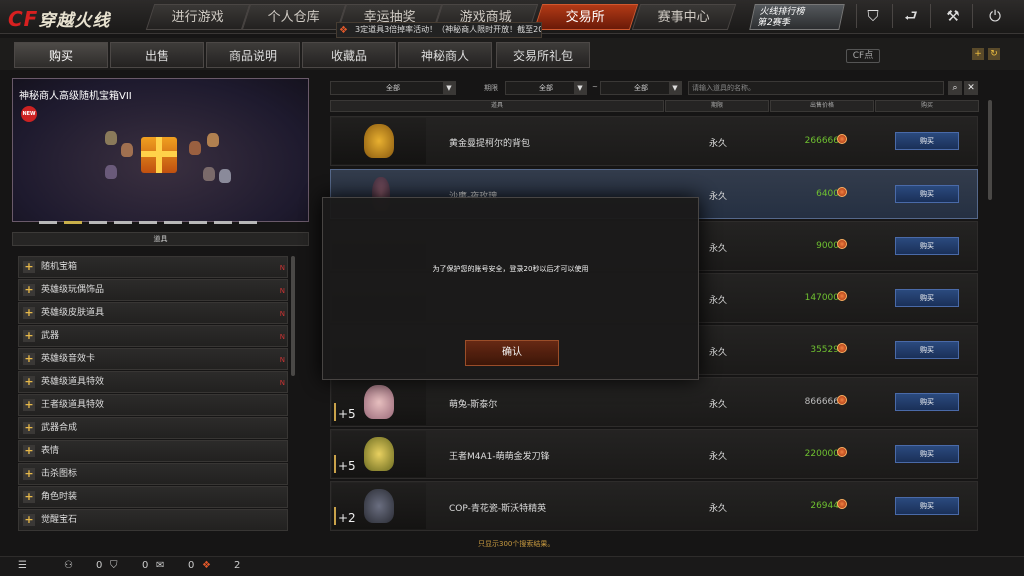  What do you see at coordinates (473, 405) in the screenshot?
I see `item-name: 萌兔-斯泰尔` at bounding box center [473, 405].